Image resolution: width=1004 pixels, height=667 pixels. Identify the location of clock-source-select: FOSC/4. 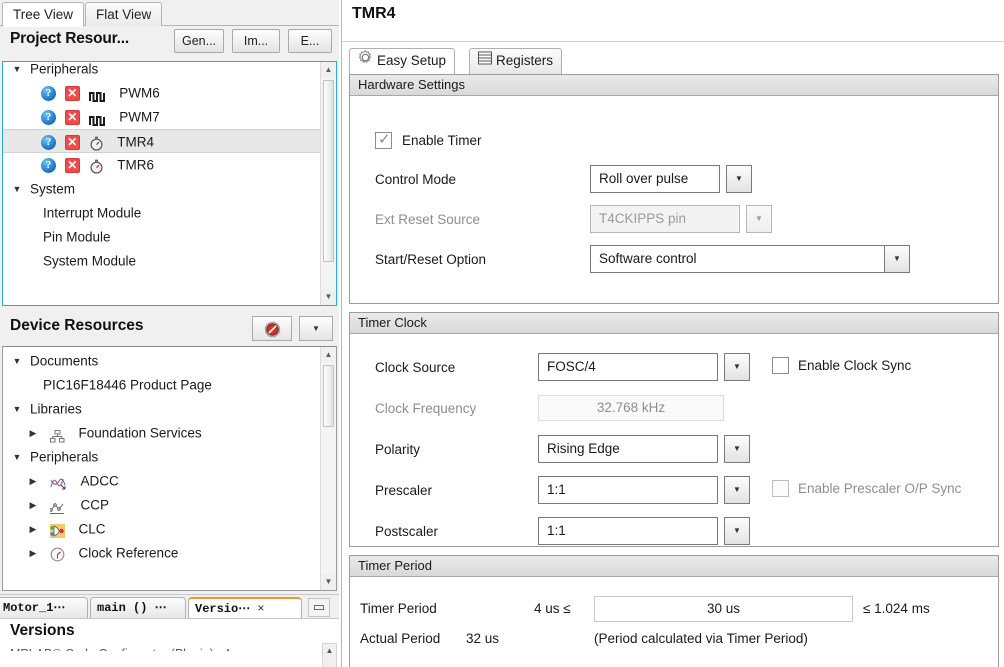
(628, 367).